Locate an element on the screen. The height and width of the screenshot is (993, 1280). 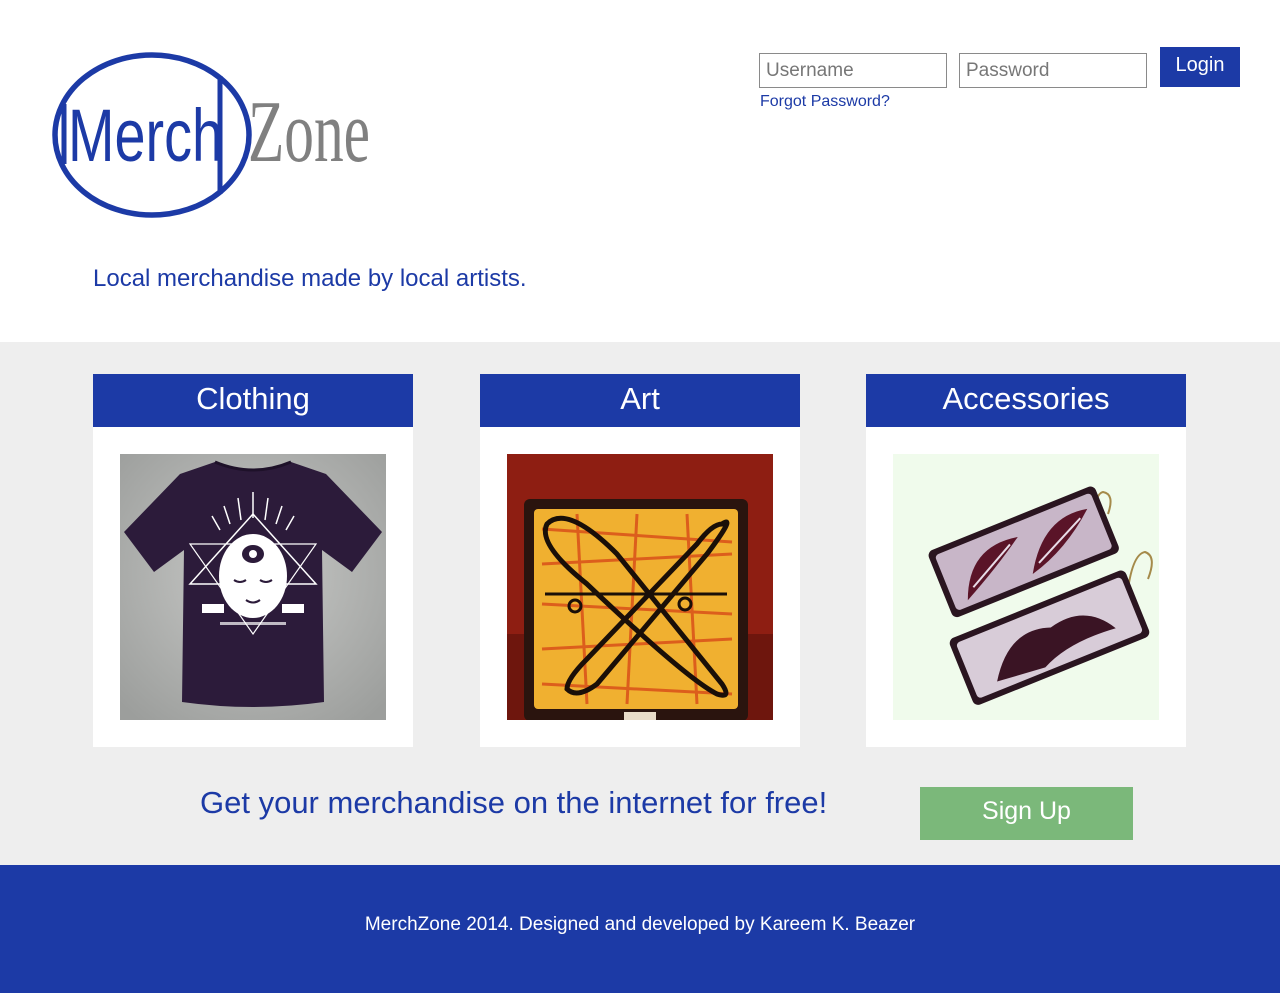
category-title-accessories: Accessories is located at coordinates (1026, 400).